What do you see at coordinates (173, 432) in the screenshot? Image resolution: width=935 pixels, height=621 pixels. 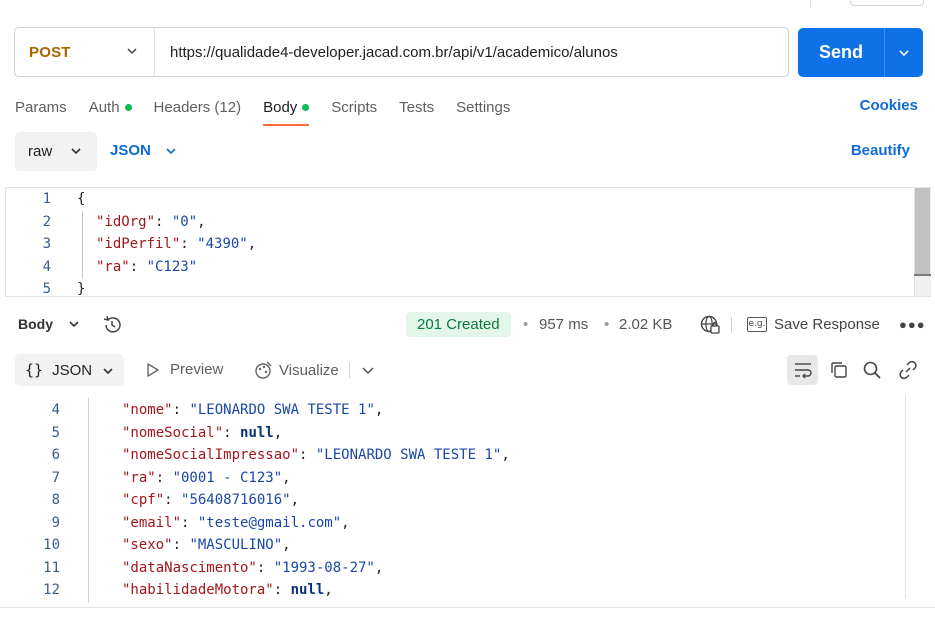 I see `code-token: "nomeSocial"` at bounding box center [173, 432].